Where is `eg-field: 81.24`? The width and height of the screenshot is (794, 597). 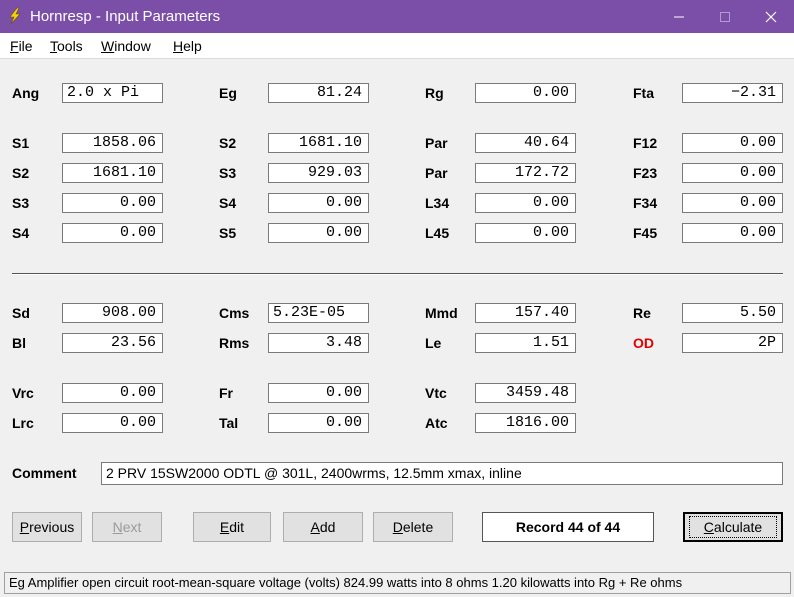 eg-field: 81.24 is located at coordinates (318, 93).